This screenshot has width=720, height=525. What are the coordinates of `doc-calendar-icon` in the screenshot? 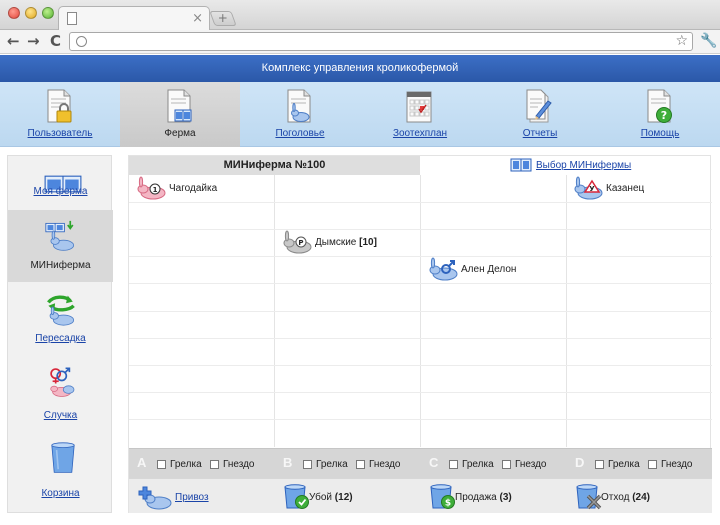 It's located at (419, 107).